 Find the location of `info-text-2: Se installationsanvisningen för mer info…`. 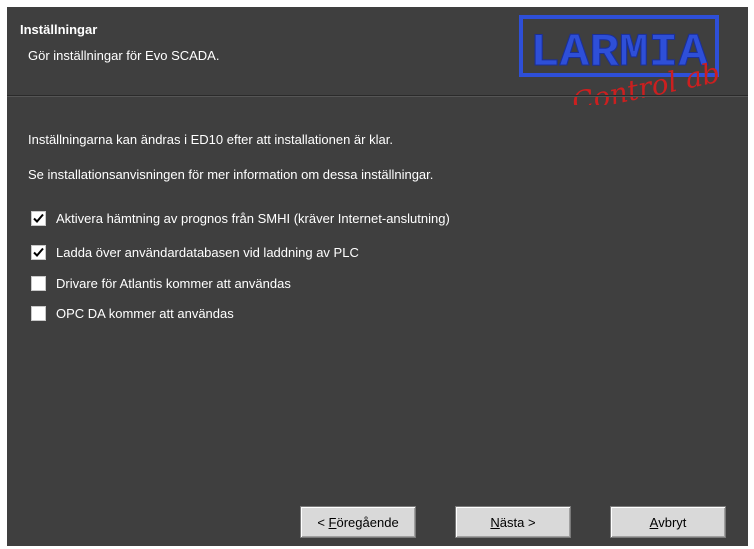

info-text-2: Se installationsanvisningen för mer info… is located at coordinates (231, 174).